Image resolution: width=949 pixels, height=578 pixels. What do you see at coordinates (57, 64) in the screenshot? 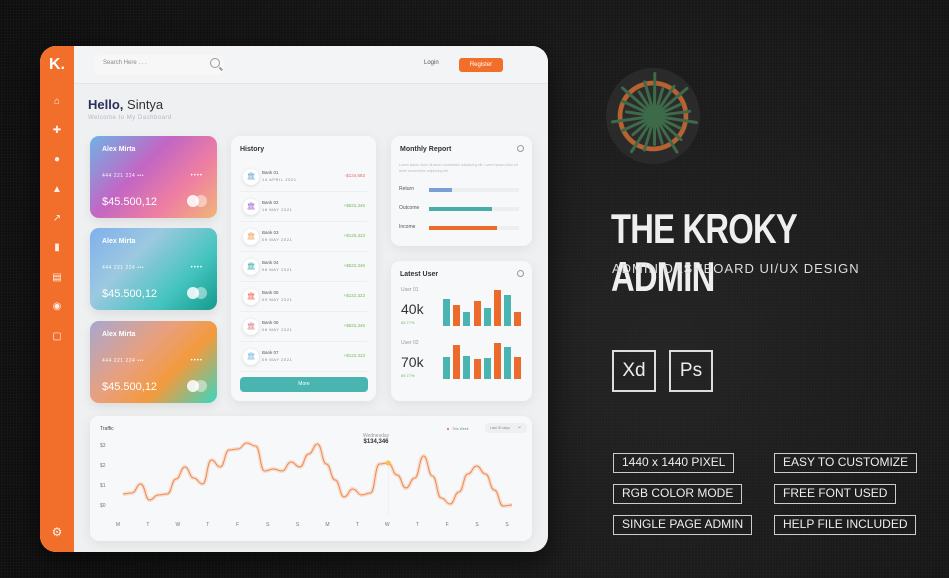
I see `logo: K.` at bounding box center [57, 64].